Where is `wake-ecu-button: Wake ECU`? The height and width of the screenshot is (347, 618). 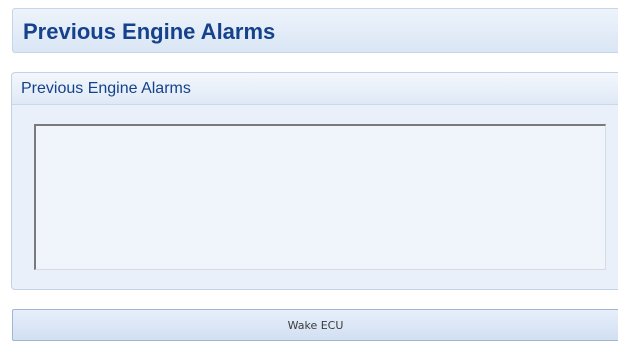 wake-ecu-button: Wake ECU is located at coordinates (315, 325).